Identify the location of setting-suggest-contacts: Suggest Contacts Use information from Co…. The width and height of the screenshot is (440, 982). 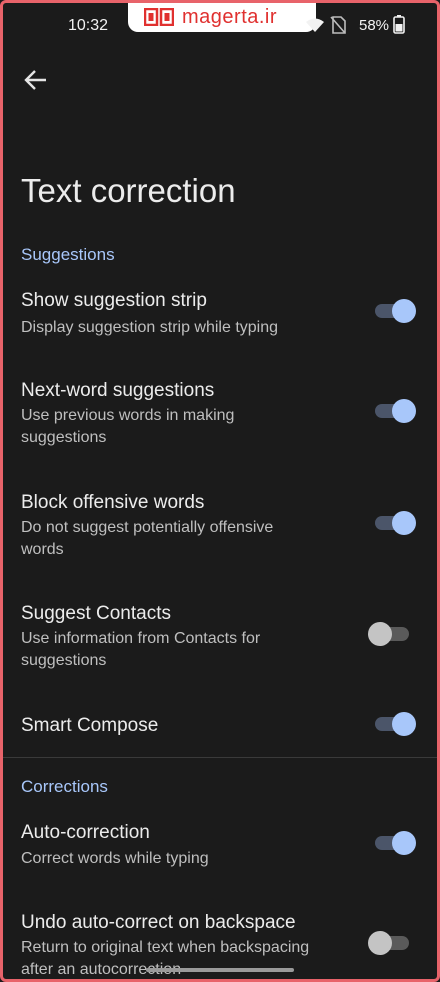
(220, 643).